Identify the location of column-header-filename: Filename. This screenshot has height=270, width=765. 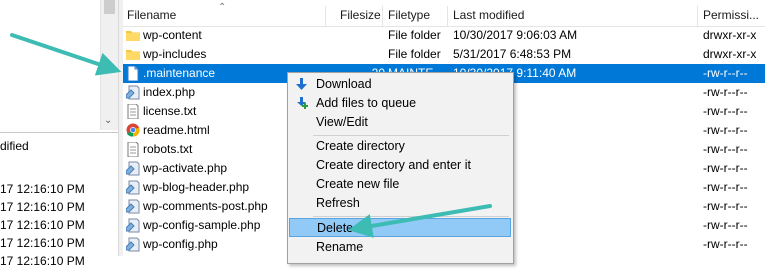
(151, 15).